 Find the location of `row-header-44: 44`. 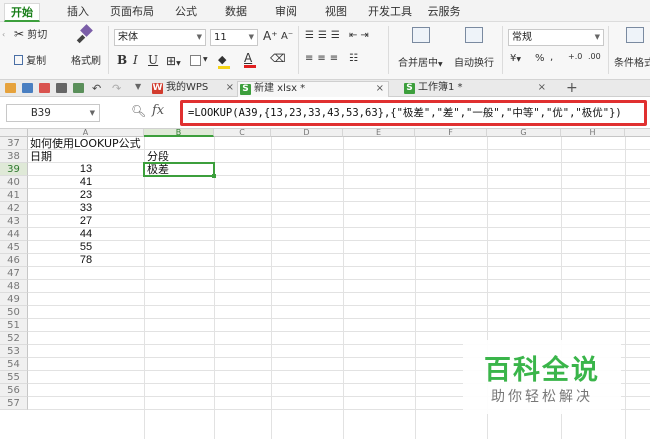

row-header-44: 44 is located at coordinates (14, 234).